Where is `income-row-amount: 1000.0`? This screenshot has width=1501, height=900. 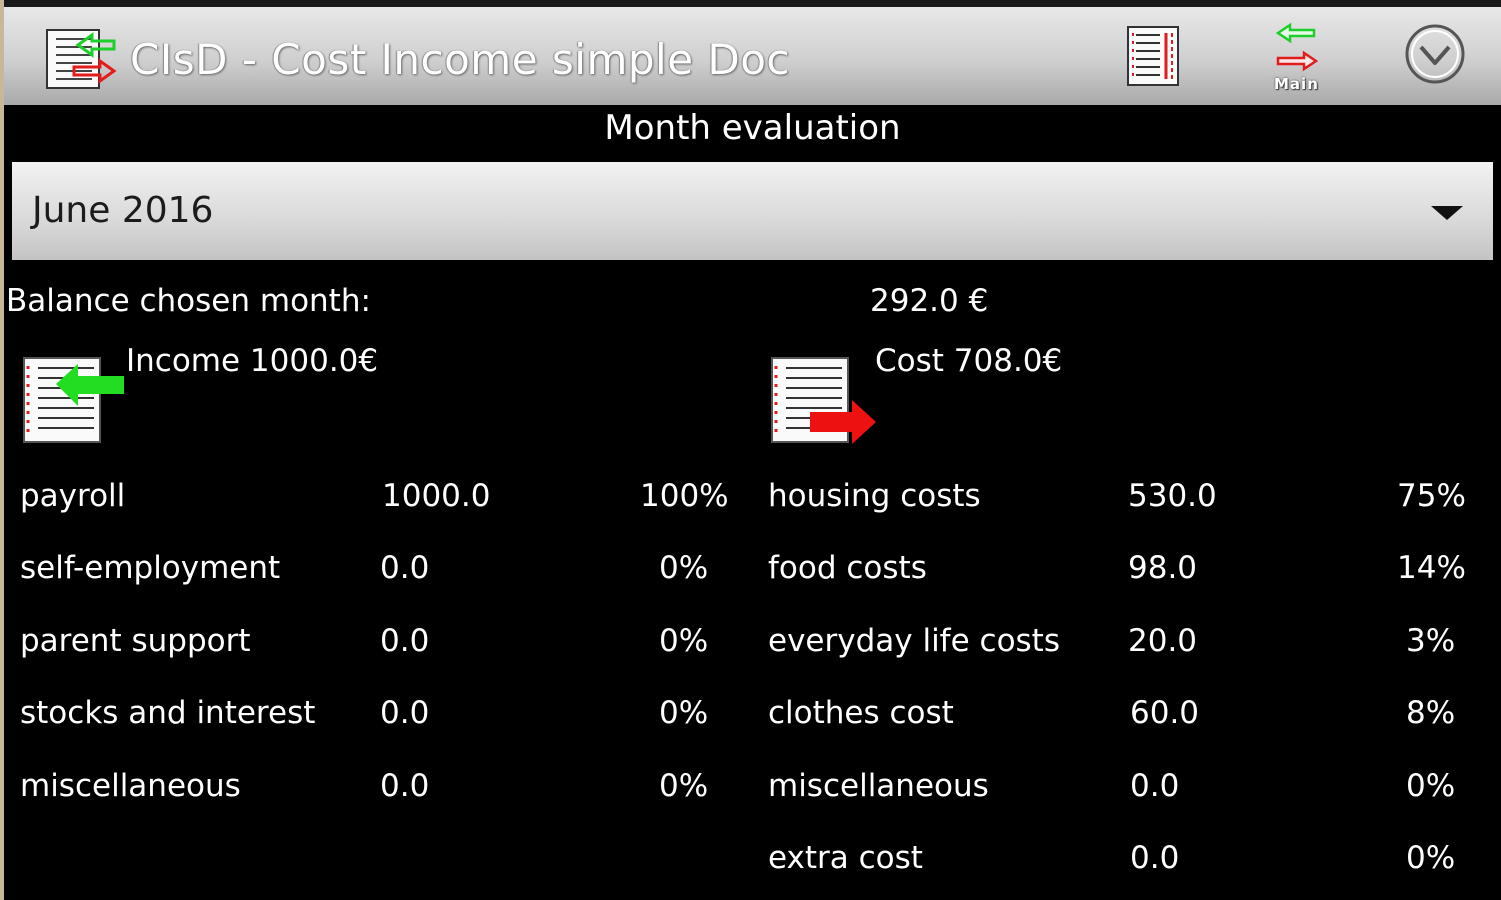
income-row-amount: 1000.0 is located at coordinates (436, 496).